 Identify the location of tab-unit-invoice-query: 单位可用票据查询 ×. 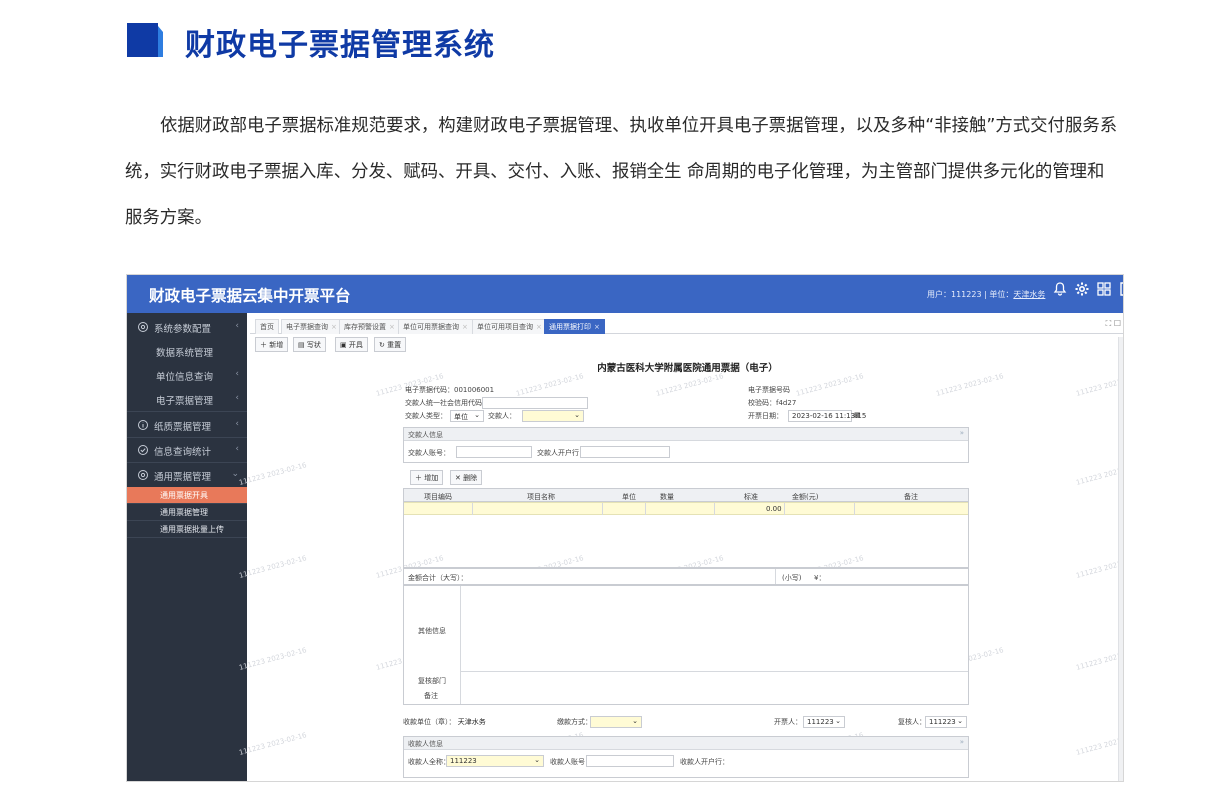
(435, 326).